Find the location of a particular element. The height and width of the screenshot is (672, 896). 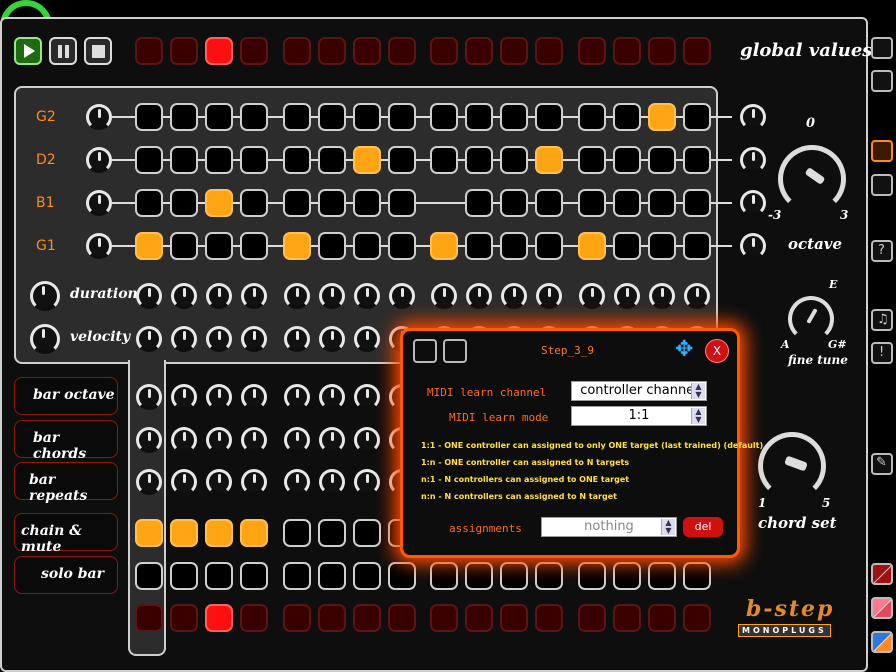

alert-icon: ! is located at coordinates (882, 353).